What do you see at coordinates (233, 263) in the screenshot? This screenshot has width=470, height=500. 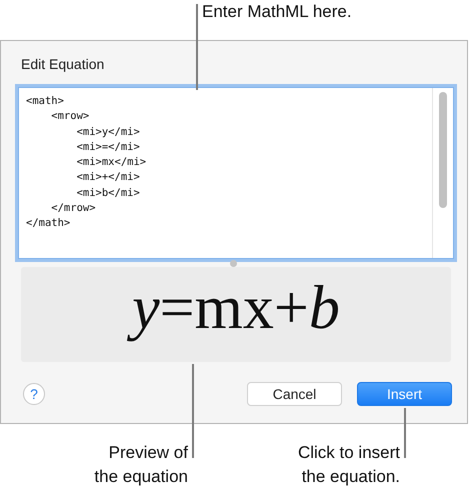 I see `resize-handle` at bounding box center [233, 263].